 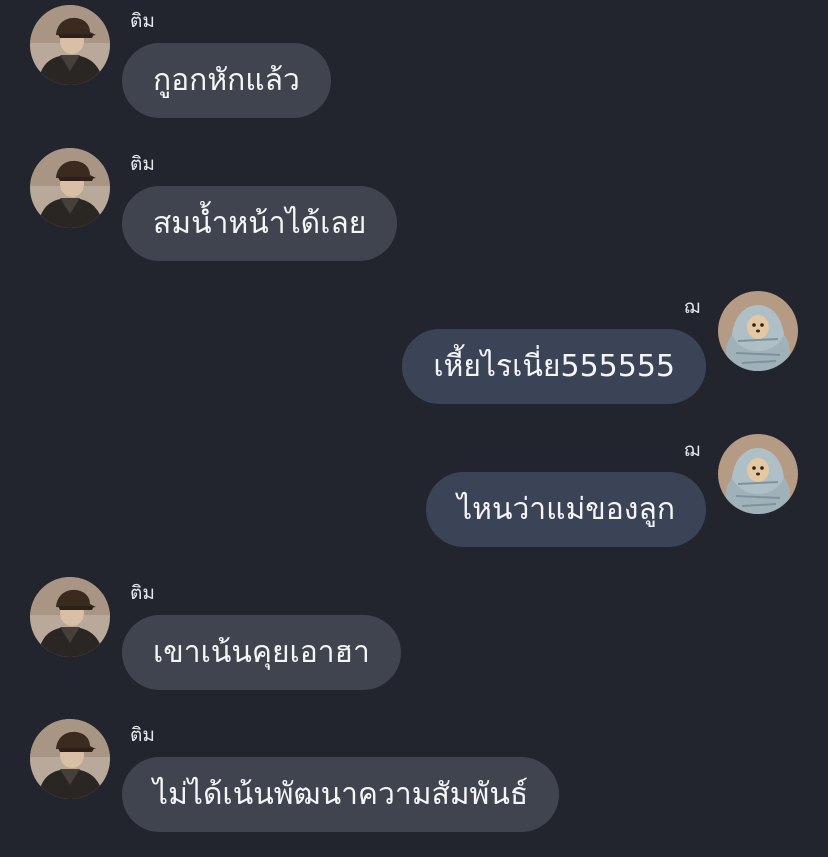 What do you see at coordinates (554, 366) in the screenshot?
I see `message-bubble: เหี้ยไรเนี่ย555555` at bounding box center [554, 366].